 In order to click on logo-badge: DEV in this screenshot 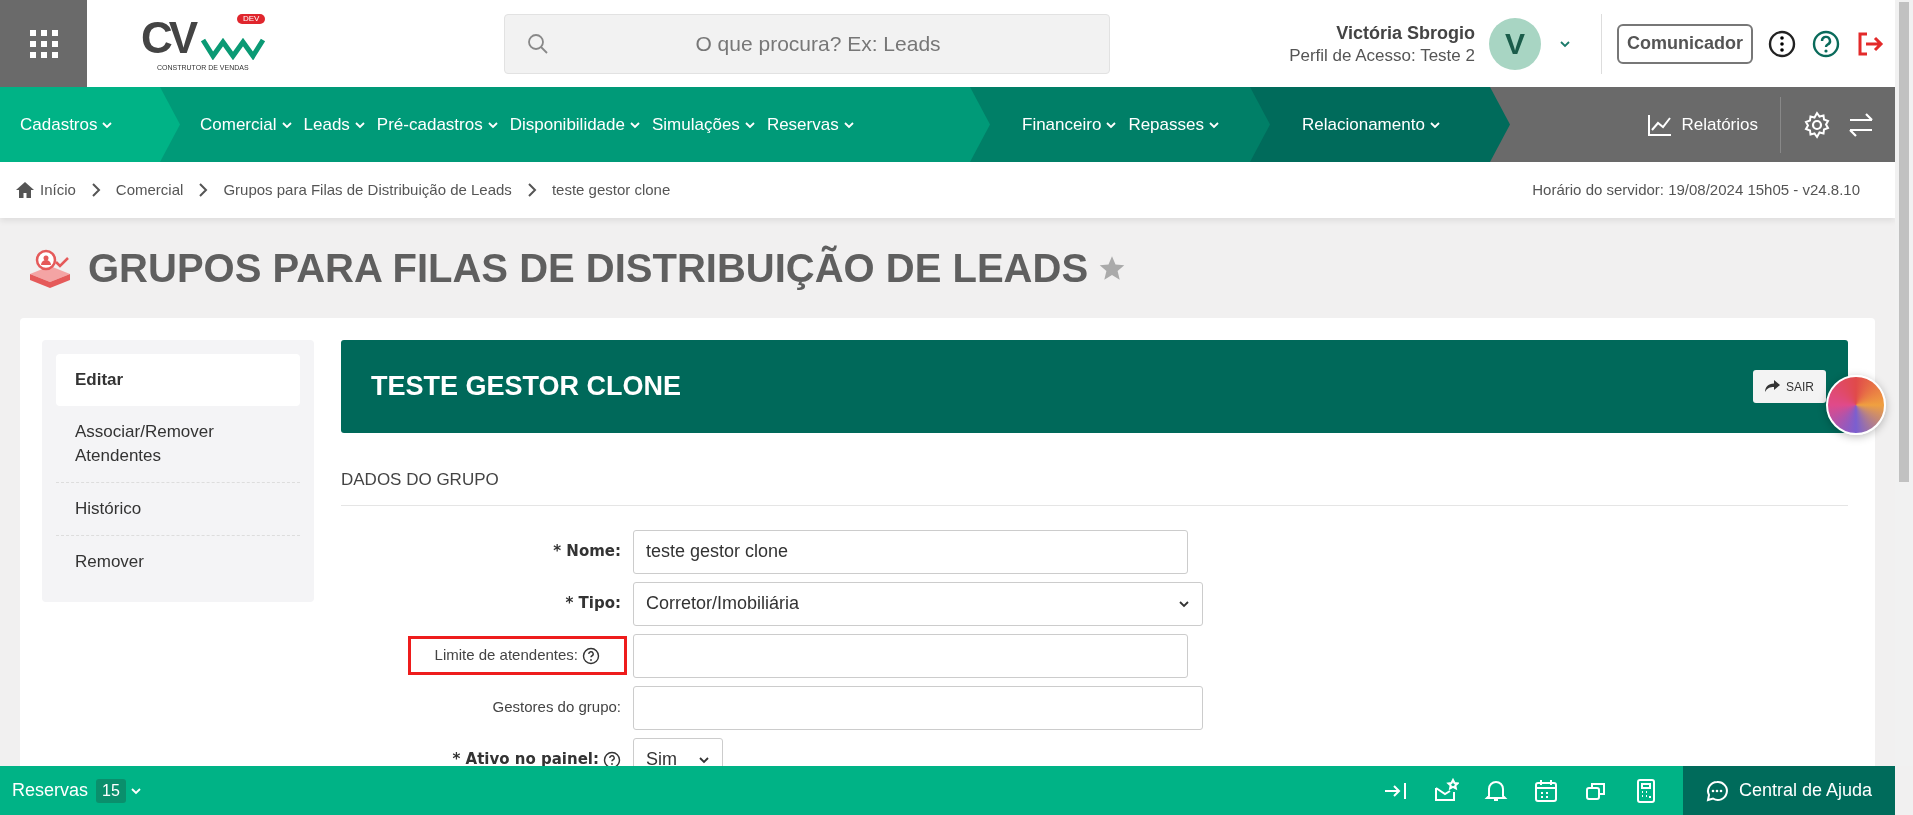, I will do `click(251, 18)`.